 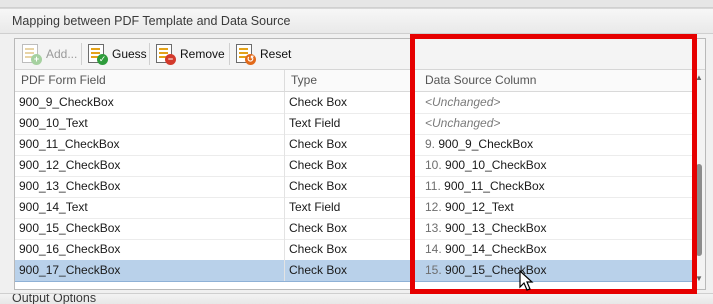 I want to click on pdf-form-field-cell: 900_16_CheckBox, so click(x=150, y=249).